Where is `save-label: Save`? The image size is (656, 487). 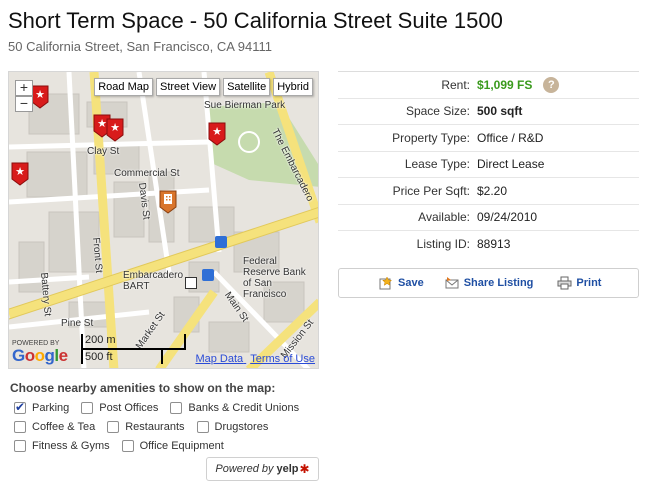 save-label: Save is located at coordinates (411, 283).